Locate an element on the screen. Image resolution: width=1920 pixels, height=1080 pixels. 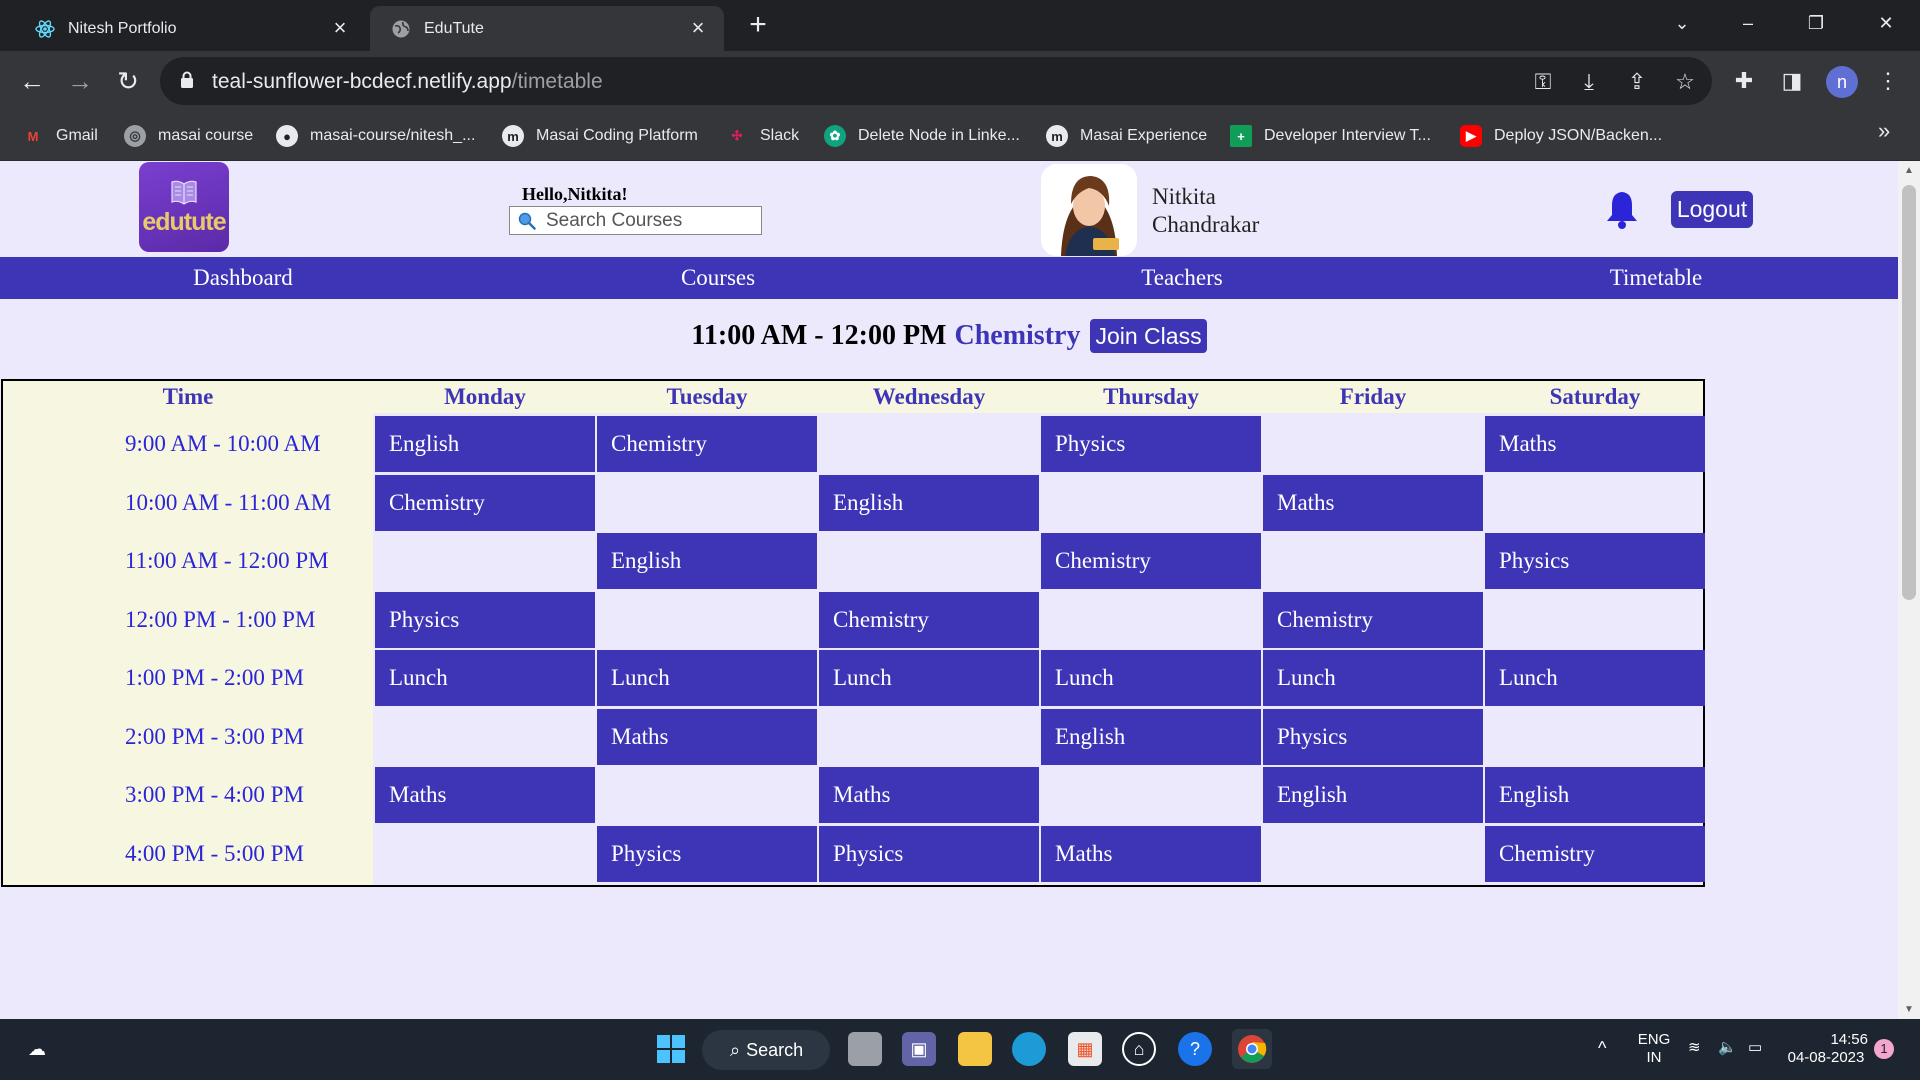
join-class-button: Join Class is located at coordinates (1148, 336).